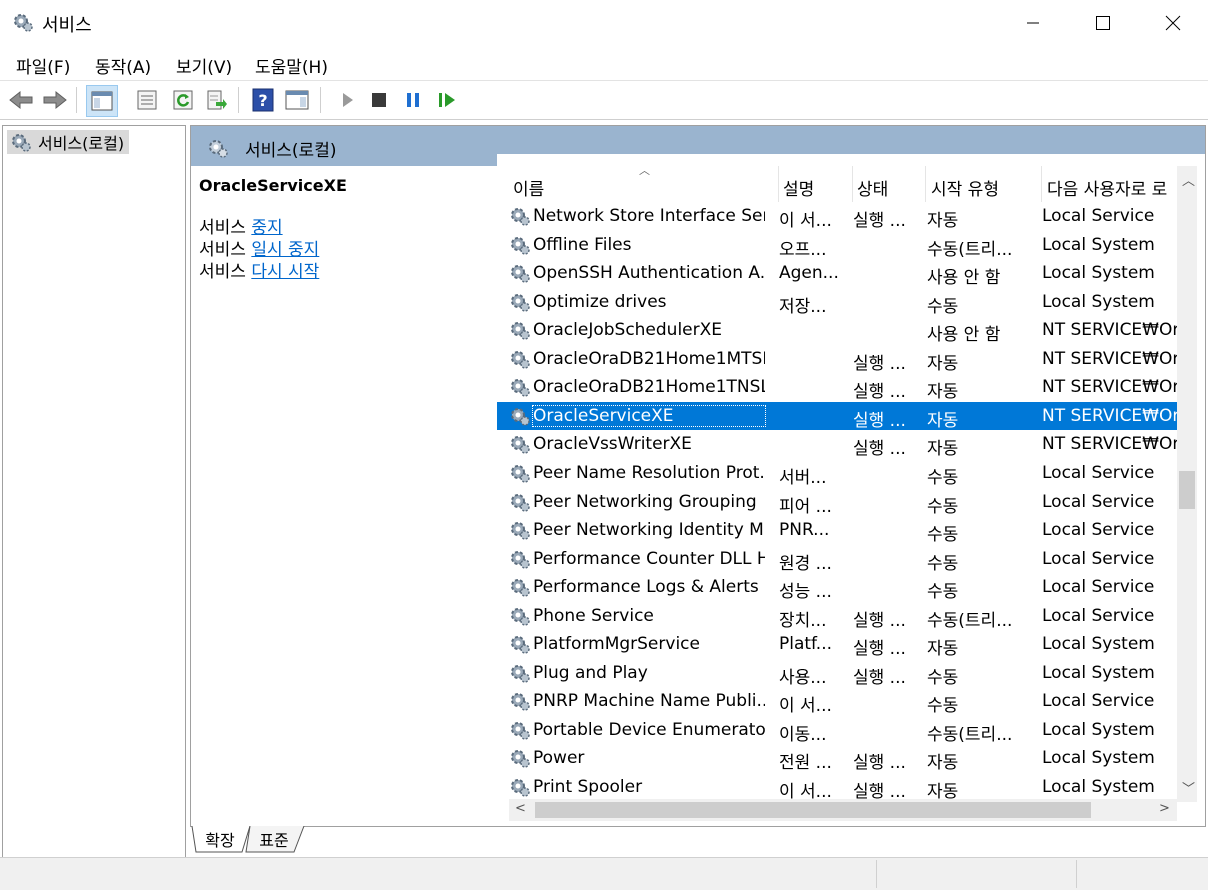  What do you see at coordinates (559, 758) in the screenshot?
I see `service-name: Power` at bounding box center [559, 758].